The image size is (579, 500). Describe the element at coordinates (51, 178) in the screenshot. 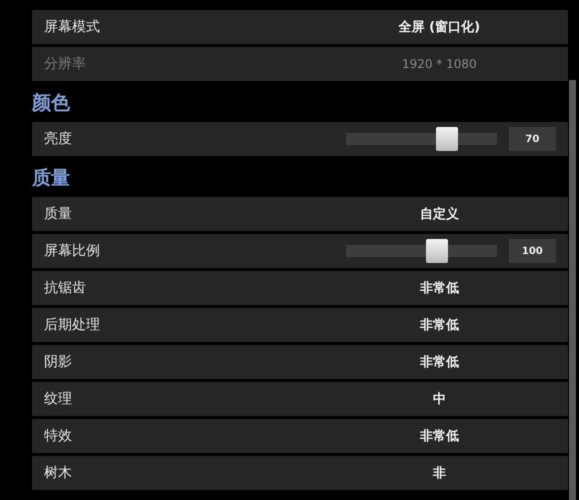

I see `section-heading: 质量` at that location.